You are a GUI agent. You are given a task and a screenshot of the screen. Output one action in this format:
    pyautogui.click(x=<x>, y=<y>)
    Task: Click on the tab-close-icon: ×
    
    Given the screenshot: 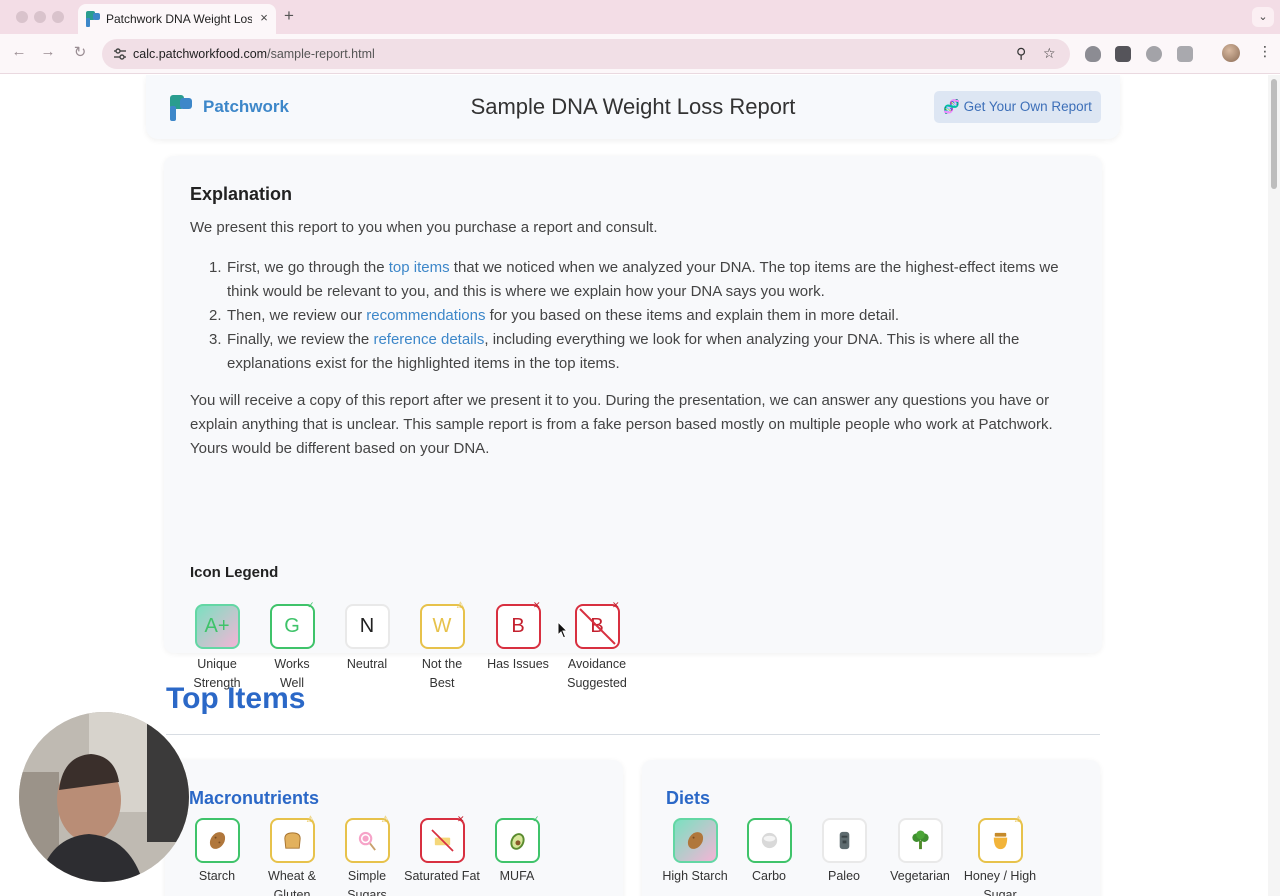 What is the action you would take?
    pyautogui.click(x=264, y=17)
    